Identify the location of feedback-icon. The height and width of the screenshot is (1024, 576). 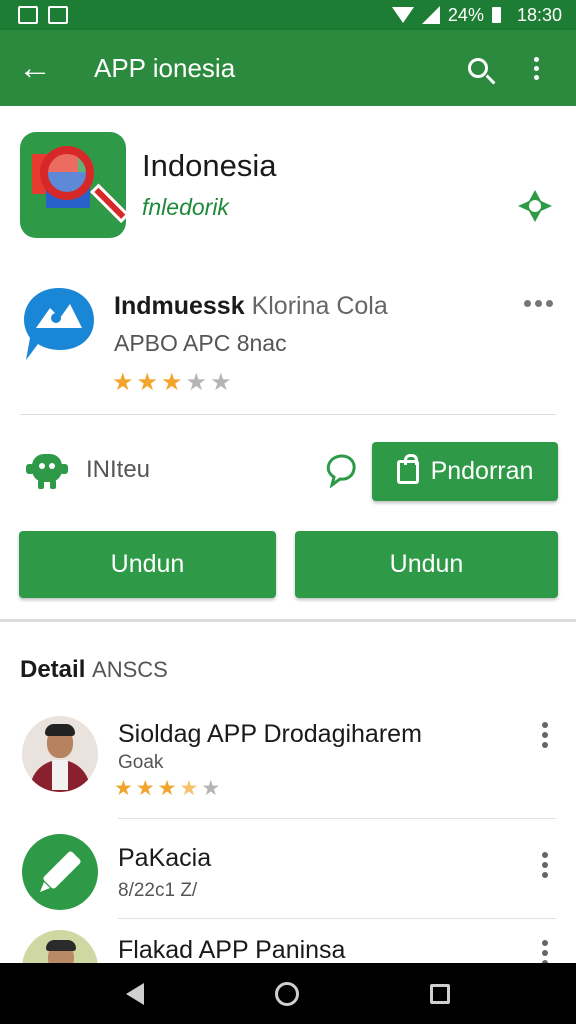
(340, 470).